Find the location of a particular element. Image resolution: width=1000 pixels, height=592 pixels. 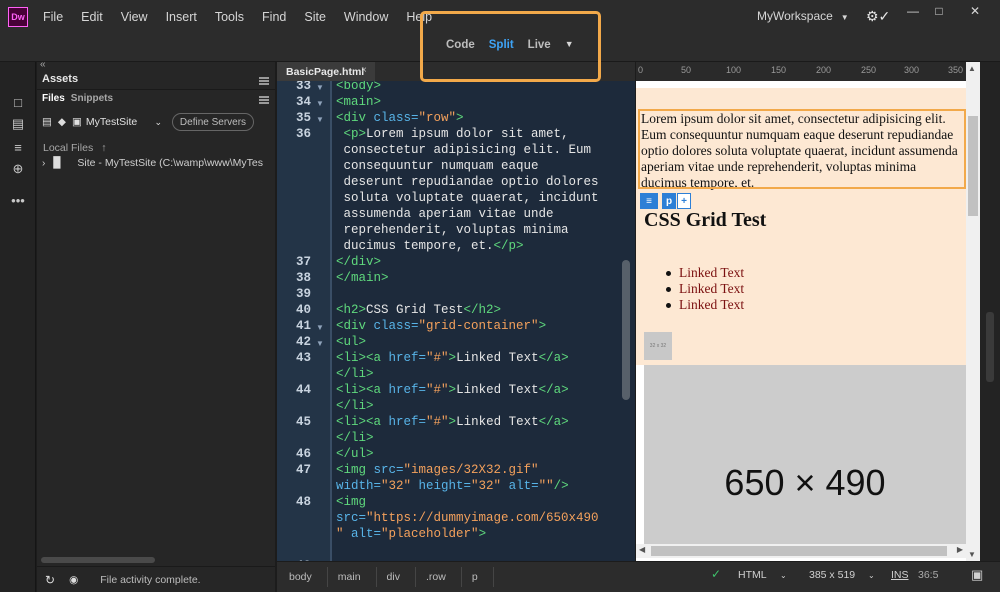

code-line: <div class="grid-container"> is located at coordinates (441, 326).